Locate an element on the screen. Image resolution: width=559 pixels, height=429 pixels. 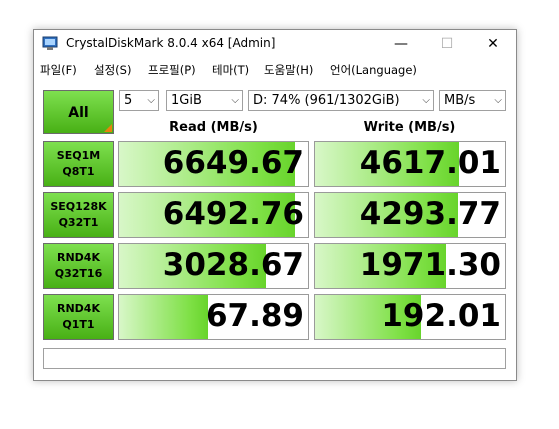
maximize-button: ☐ is located at coordinates (447, 44).